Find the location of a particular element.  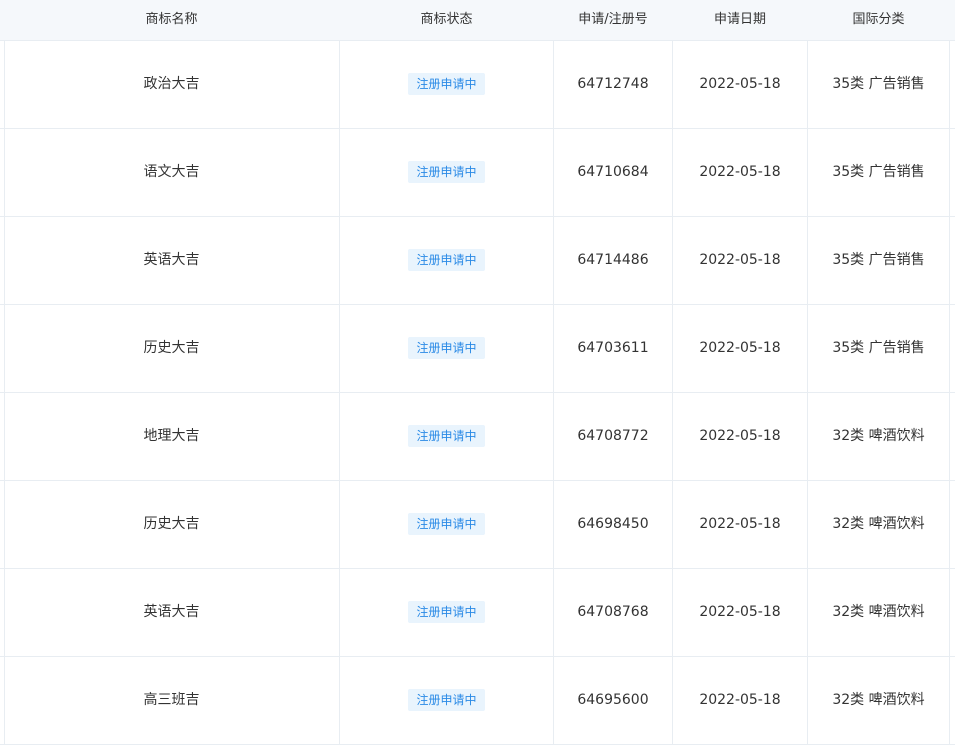

table-header: 商标名称 商标状态 申请/注册号 申请日期 国际分类 is located at coordinates (477, 20).